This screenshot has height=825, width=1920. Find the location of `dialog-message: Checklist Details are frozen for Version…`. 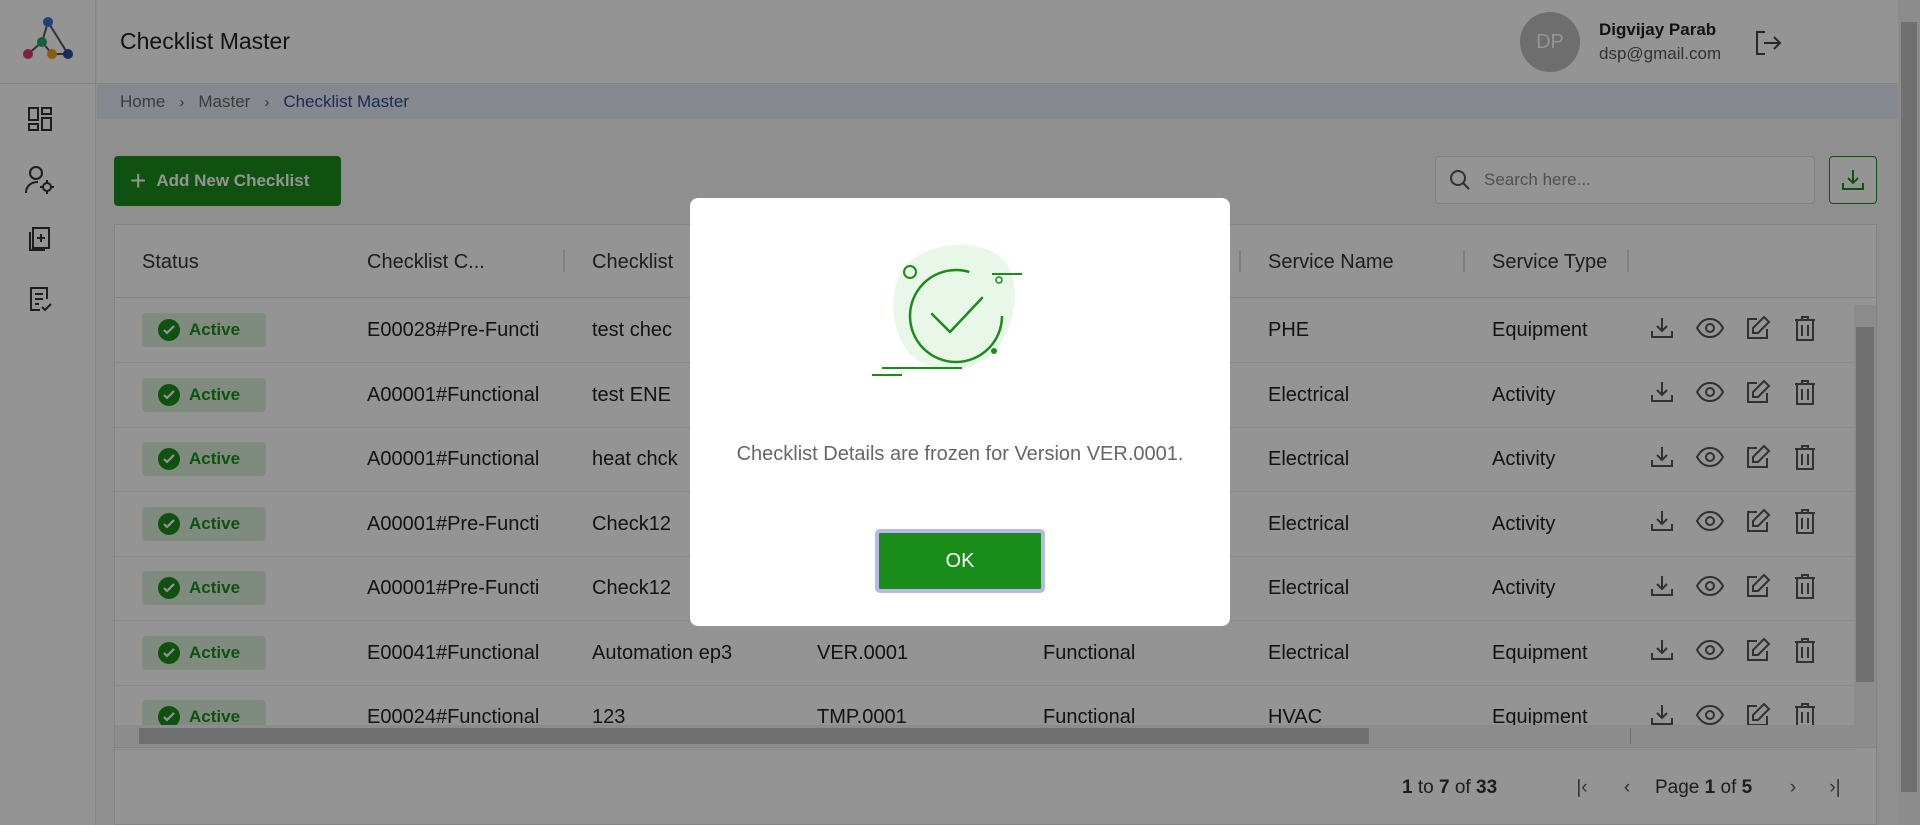

dialog-message: Checklist Details are frozen for Version… is located at coordinates (960, 454).